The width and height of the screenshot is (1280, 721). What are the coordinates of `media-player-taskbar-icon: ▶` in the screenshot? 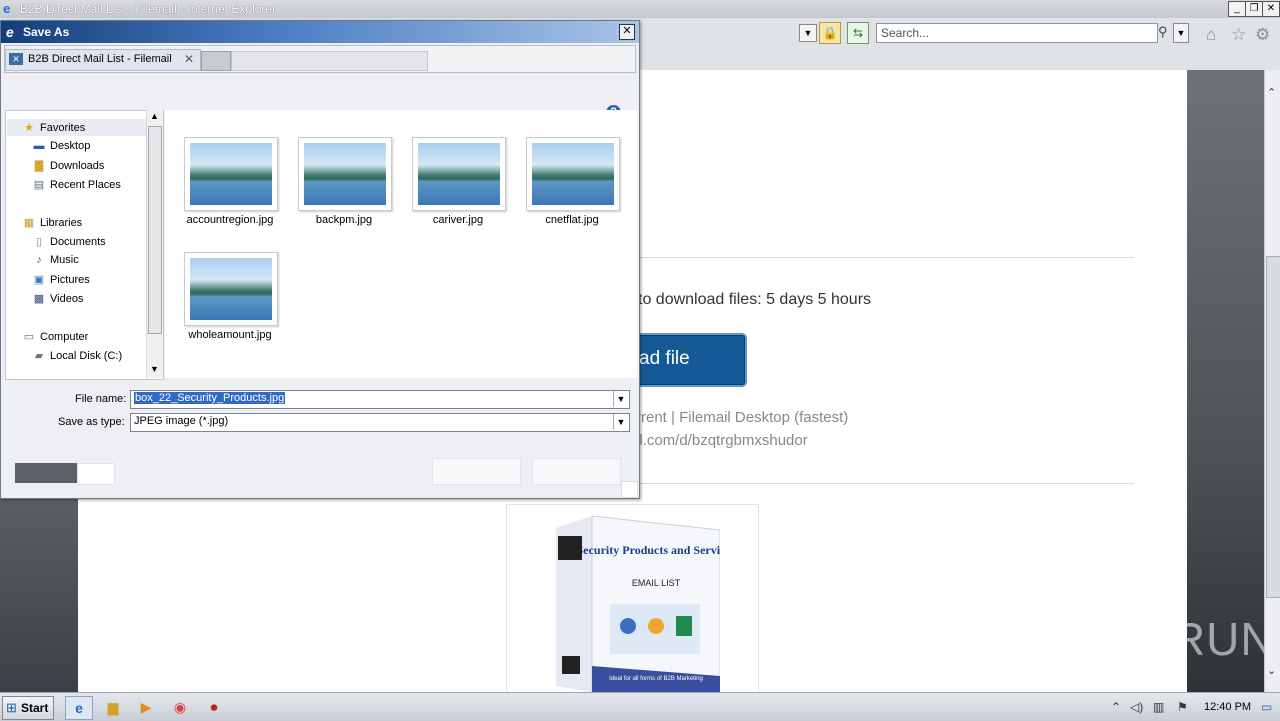 It's located at (146, 707).